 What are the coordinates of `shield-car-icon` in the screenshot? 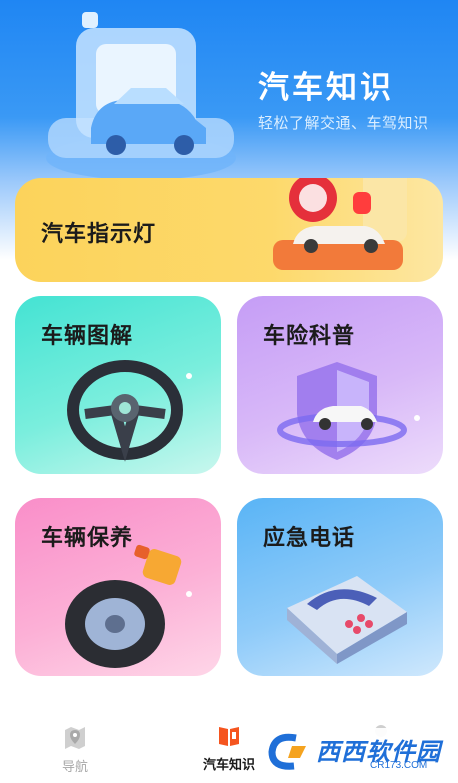 It's located at (348, 411).